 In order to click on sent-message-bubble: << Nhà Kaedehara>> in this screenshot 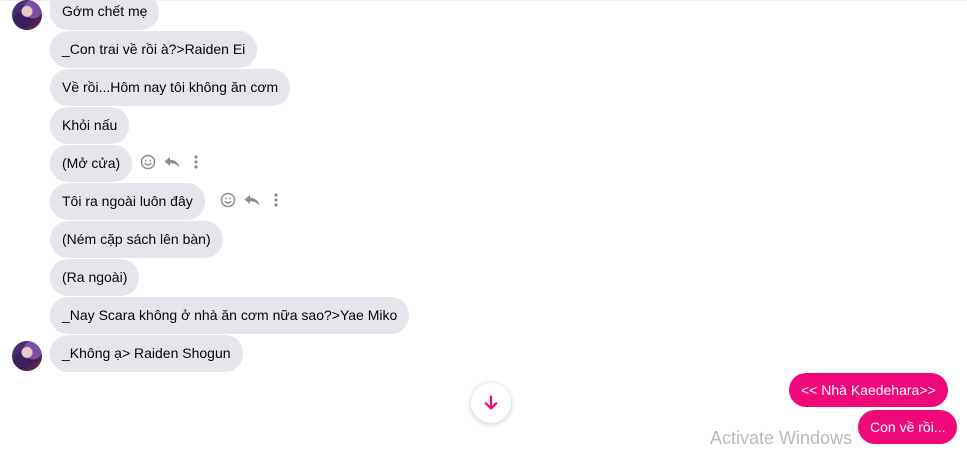, I will do `click(868, 390)`.